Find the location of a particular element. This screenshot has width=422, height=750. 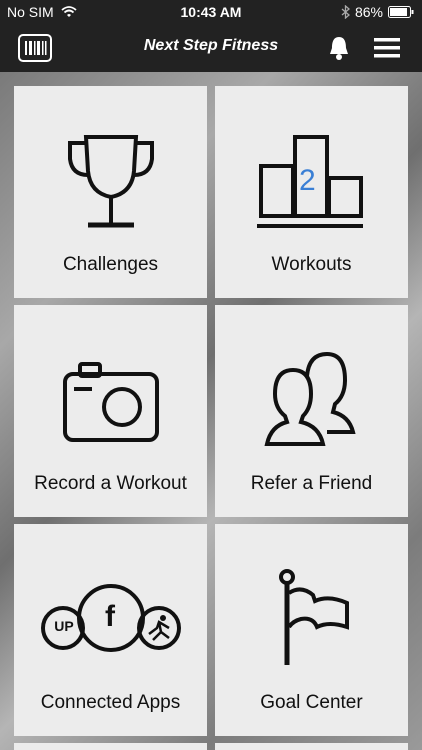

facebook-logo-text: f is located at coordinates (110, 616).